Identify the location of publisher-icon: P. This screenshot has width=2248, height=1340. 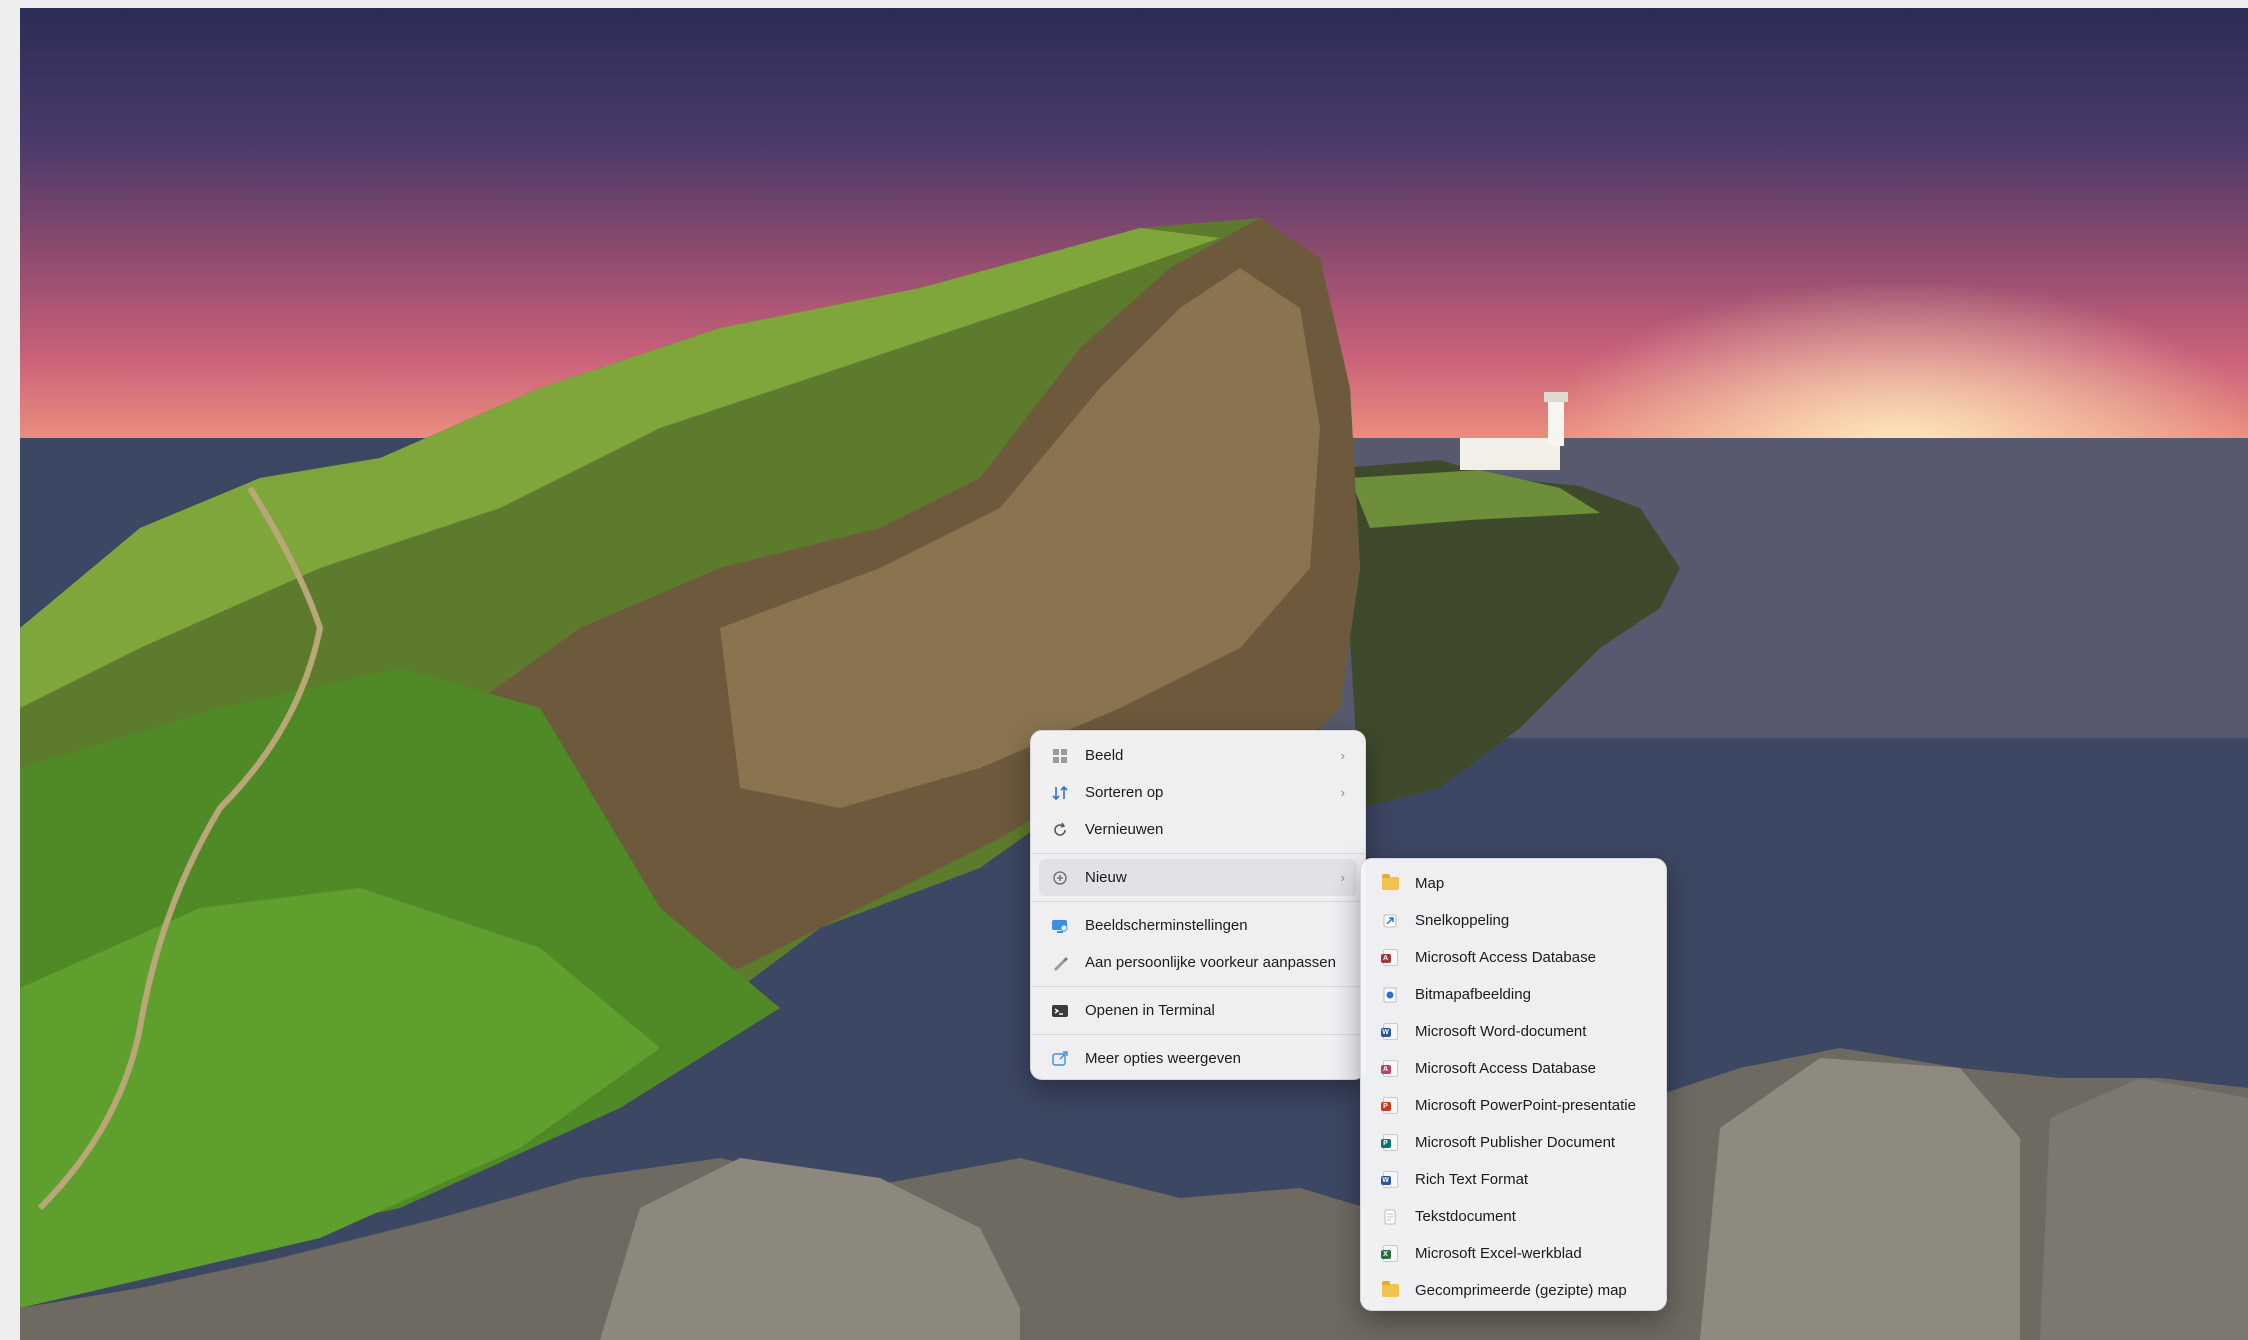
(1389, 1143).